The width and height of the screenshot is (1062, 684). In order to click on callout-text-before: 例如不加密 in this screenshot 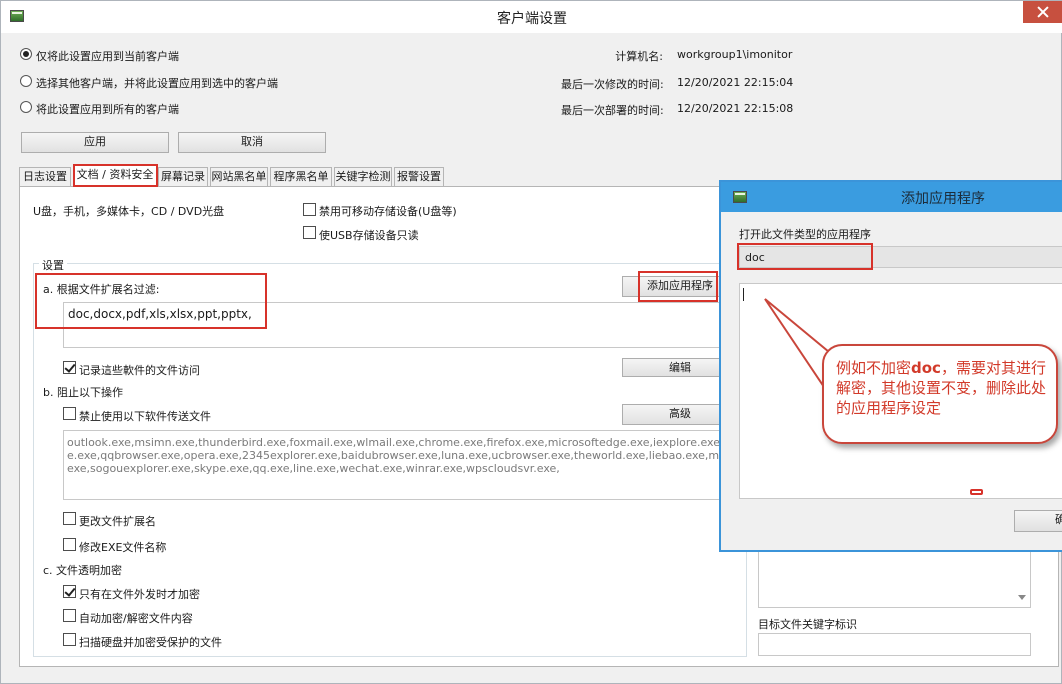, I will do `click(874, 368)`.